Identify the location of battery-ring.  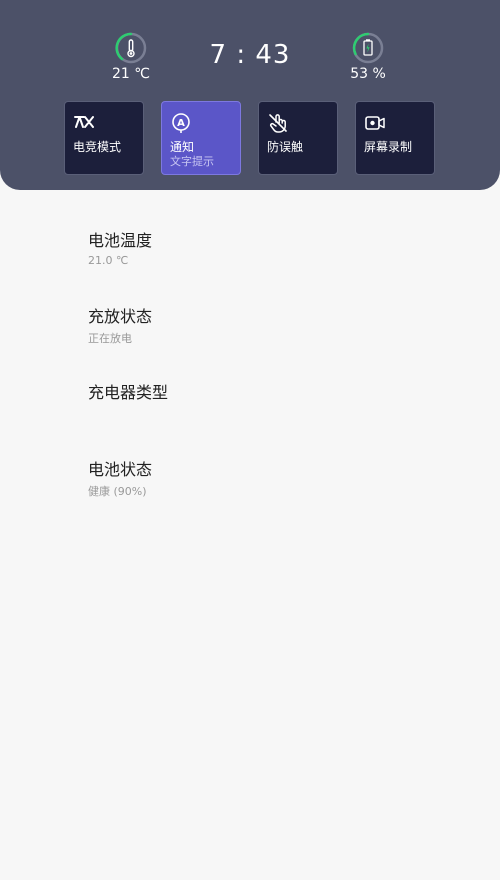
(368, 48).